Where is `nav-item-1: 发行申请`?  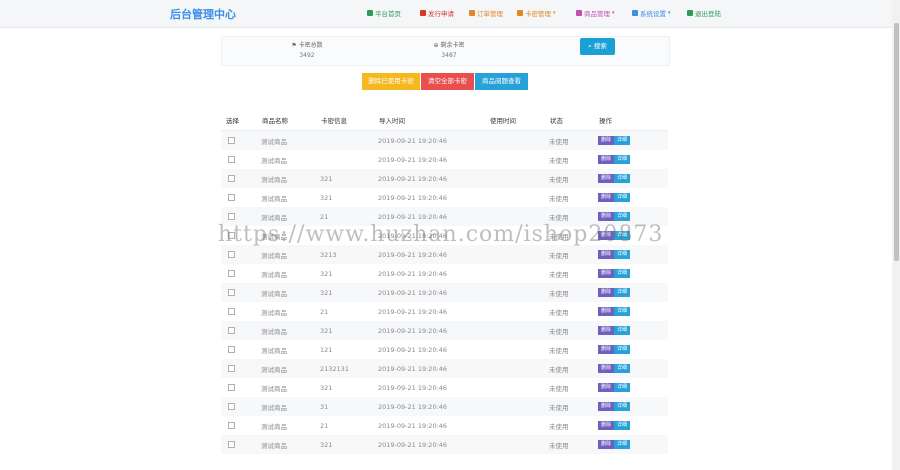 nav-item-1: 发行申请 is located at coordinates (437, 13).